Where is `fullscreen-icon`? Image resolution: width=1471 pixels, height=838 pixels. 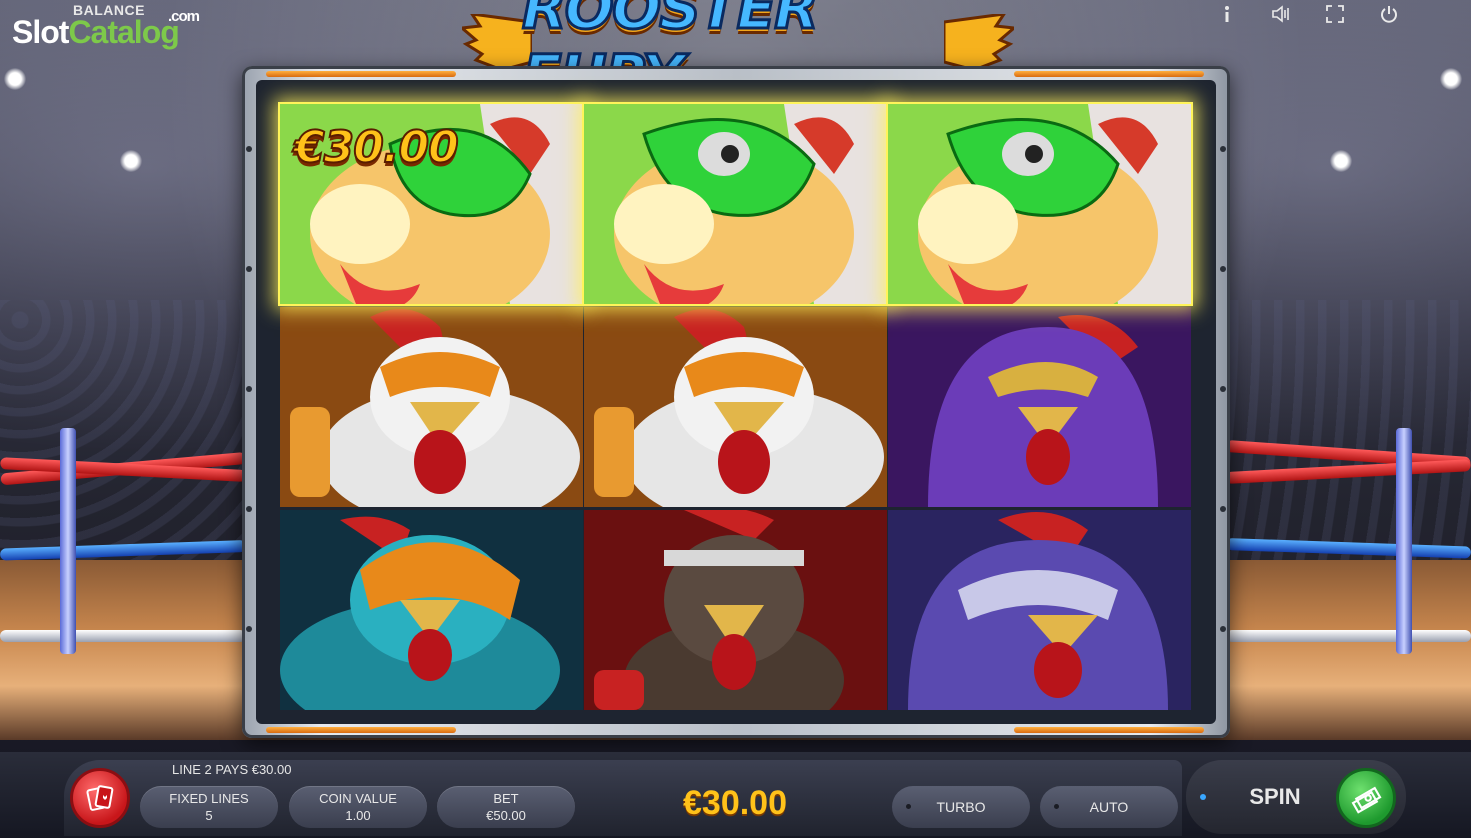 fullscreen-icon is located at coordinates (1335, 14).